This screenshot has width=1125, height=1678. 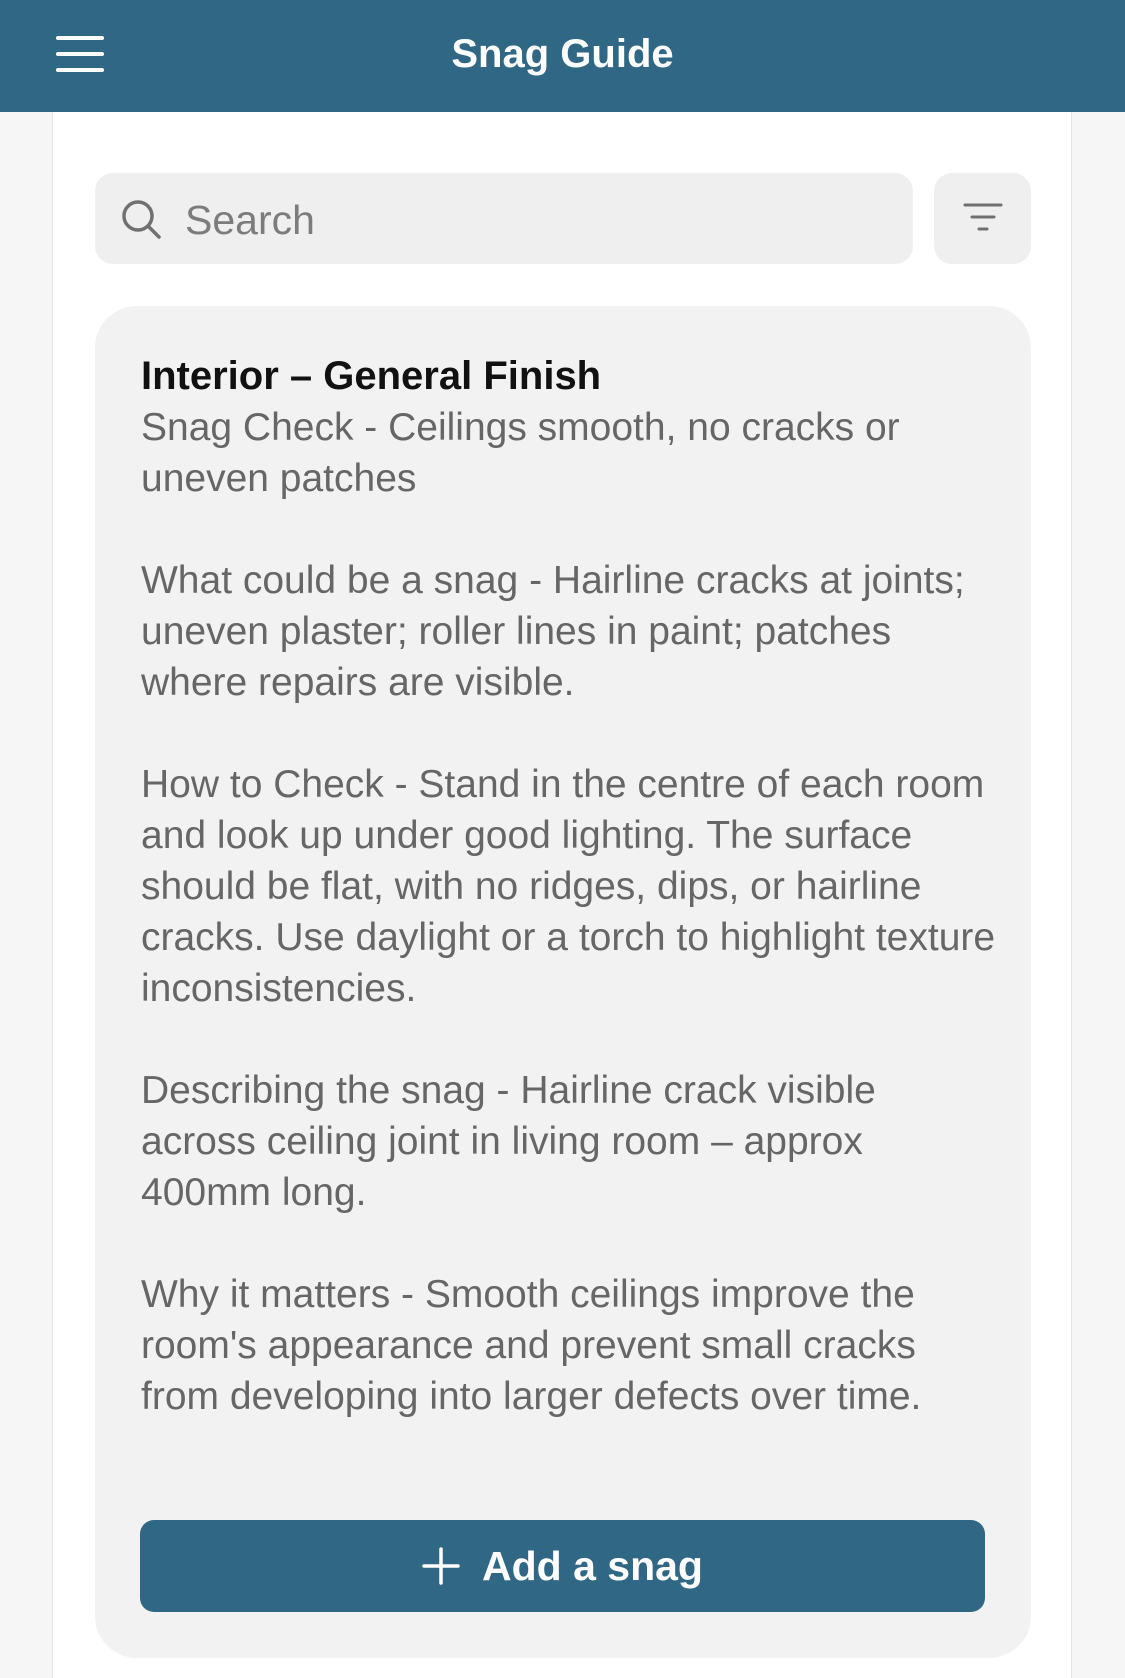 What do you see at coordinates (141, 219) in the screenshot?
I see `search-icon` at bounding box center [141, 219].